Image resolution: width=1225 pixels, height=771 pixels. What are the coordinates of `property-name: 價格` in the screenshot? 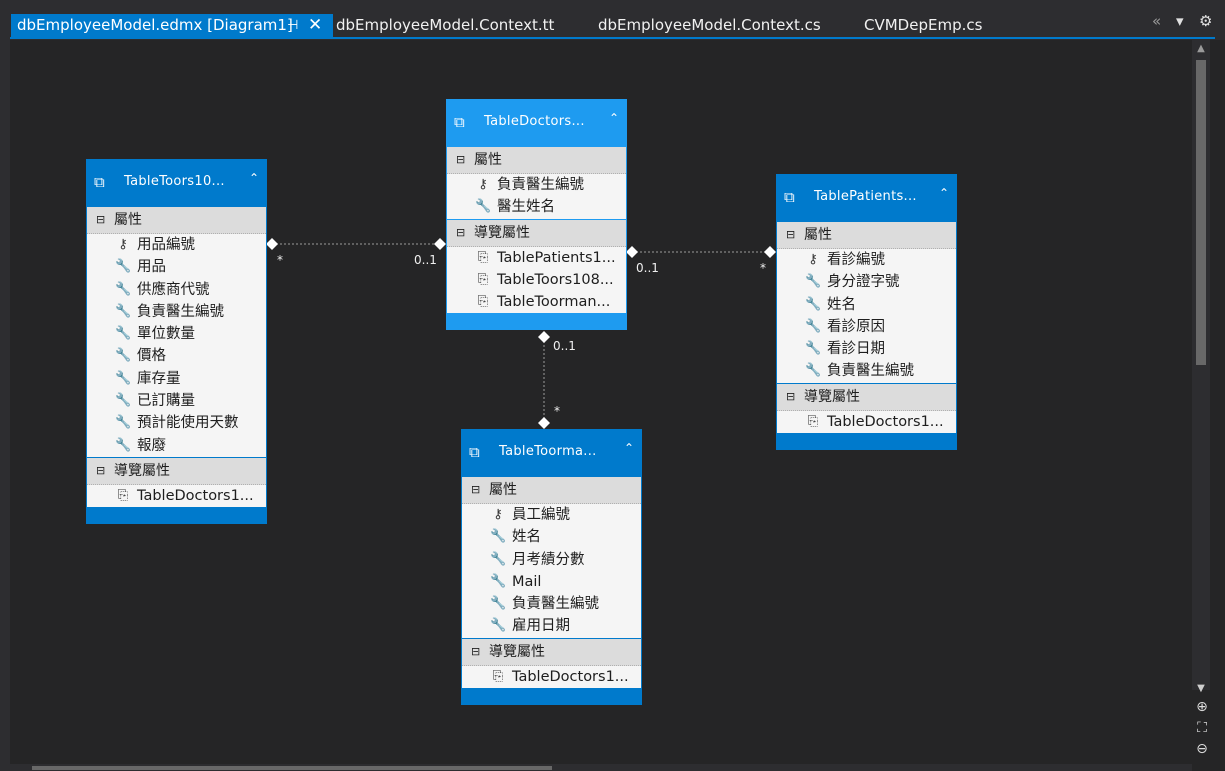 It's located at (151, 356).